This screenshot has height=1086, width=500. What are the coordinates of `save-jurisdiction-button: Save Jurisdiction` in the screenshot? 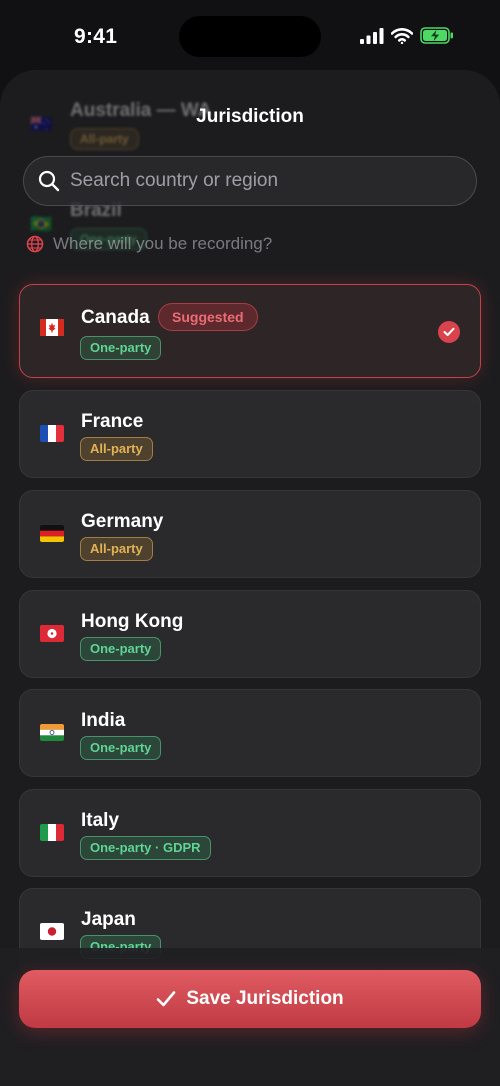 It's located at (250, 999).